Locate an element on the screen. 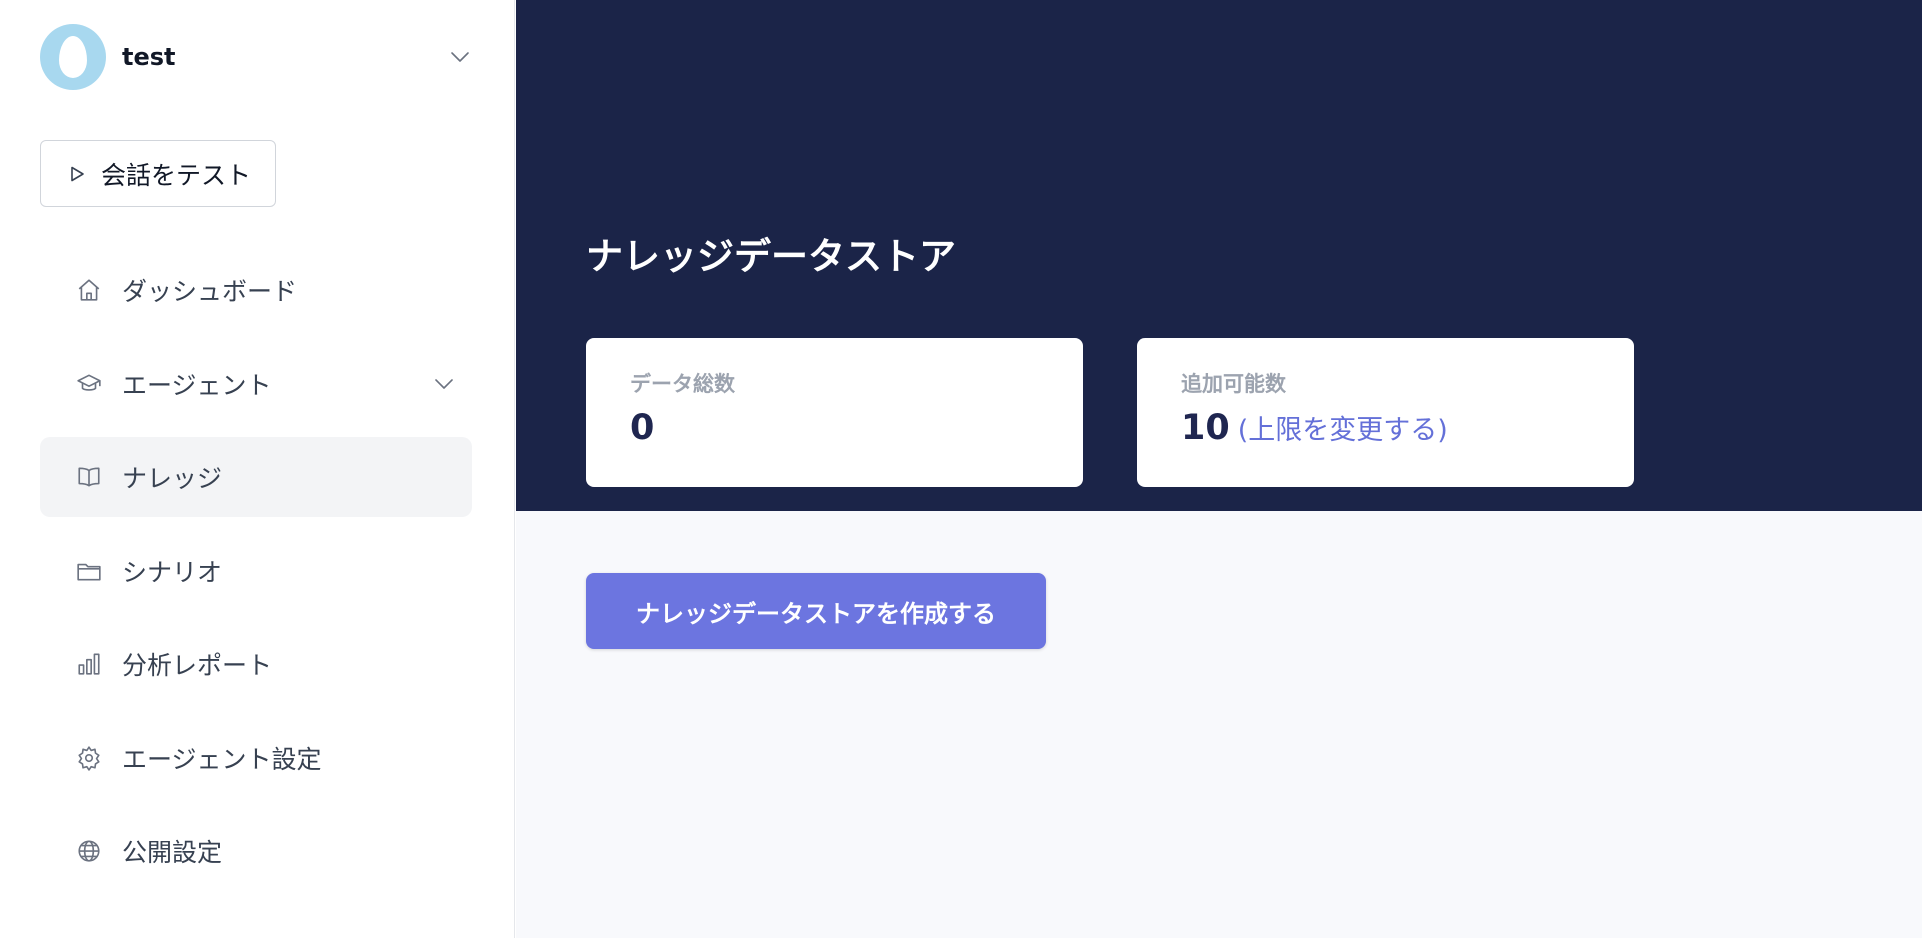 The height and width of the screenshot is (938, 1922). stat-card-total: データ総数 0 is located at coordinates (834, 412).